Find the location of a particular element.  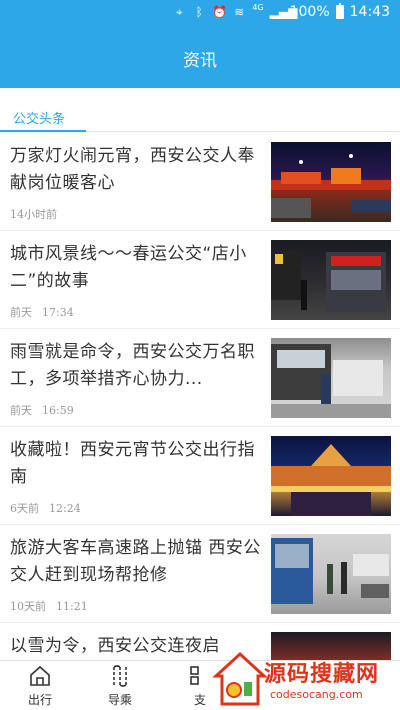

news-date: 14小时前 is located at coordinates (33, 214).